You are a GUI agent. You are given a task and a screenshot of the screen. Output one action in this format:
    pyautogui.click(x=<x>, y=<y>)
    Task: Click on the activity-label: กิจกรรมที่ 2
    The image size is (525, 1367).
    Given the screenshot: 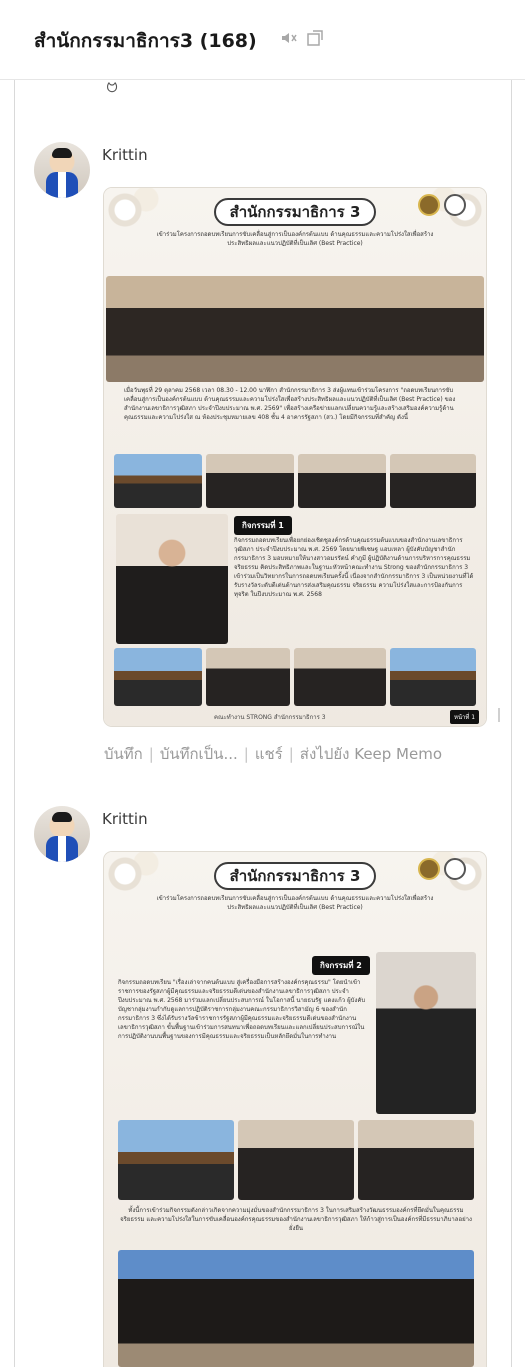 What is the action you would take?
    pyautogui.click(x=341, y=965)
    